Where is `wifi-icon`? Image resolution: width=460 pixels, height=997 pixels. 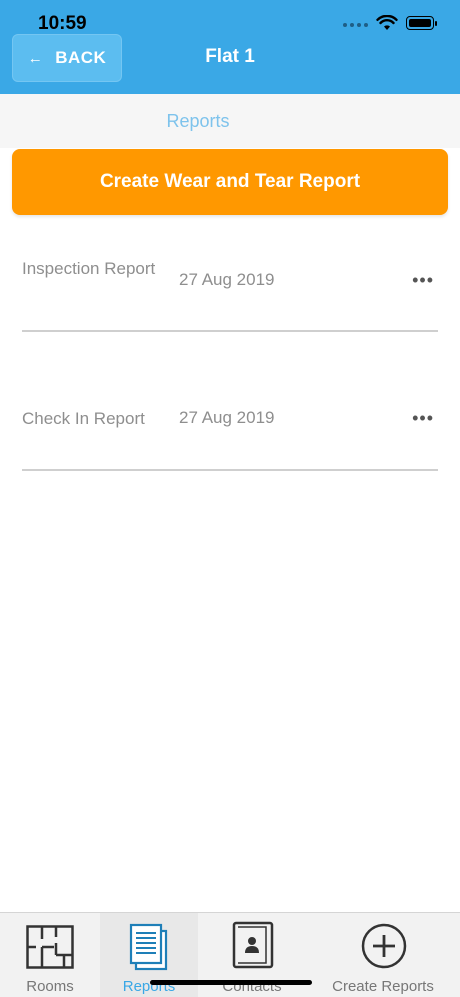
wifi-icon is located at coordinates (387, 22).